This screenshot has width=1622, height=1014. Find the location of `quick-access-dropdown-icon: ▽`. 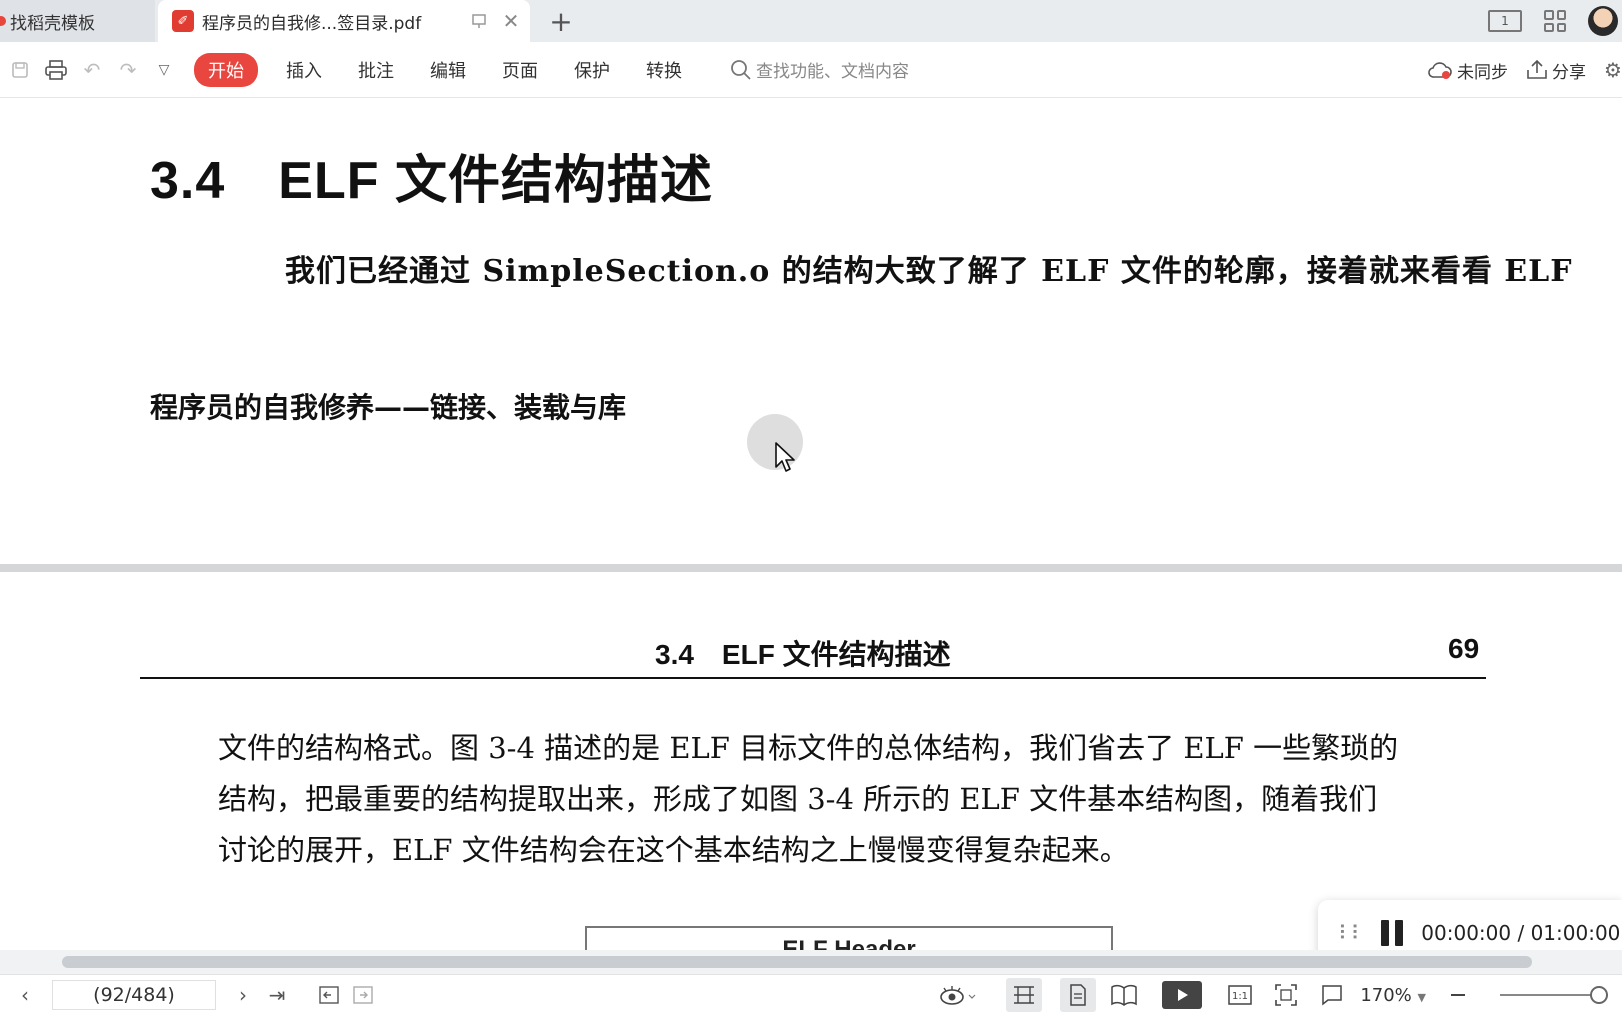

quick-access-dropdown-icon: ▽ is located at coordinates (164, 70).